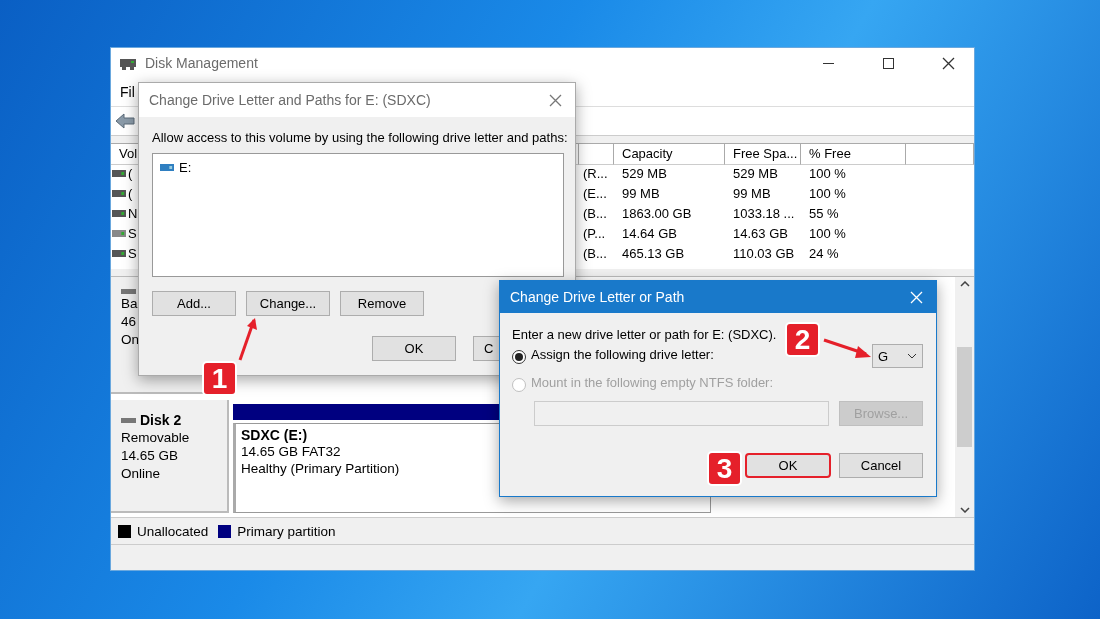 The height and width of the screenshot is (619, 1100). What do you see at coordinates (912, 356) in the screenshot?
I see `chevron-down-icon` at bounding box center [912, 356].